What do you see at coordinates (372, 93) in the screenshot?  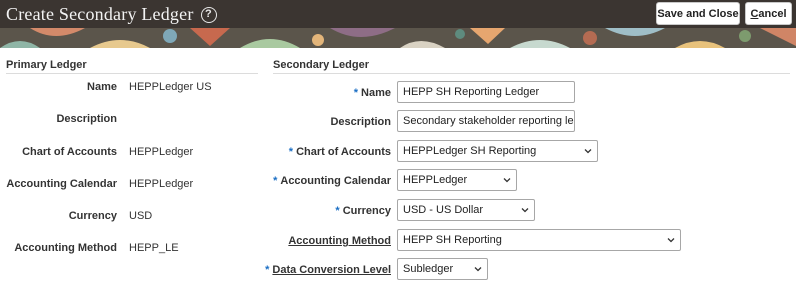 I see `secondary-name-label: * Name` at bounding box center [372, 93].